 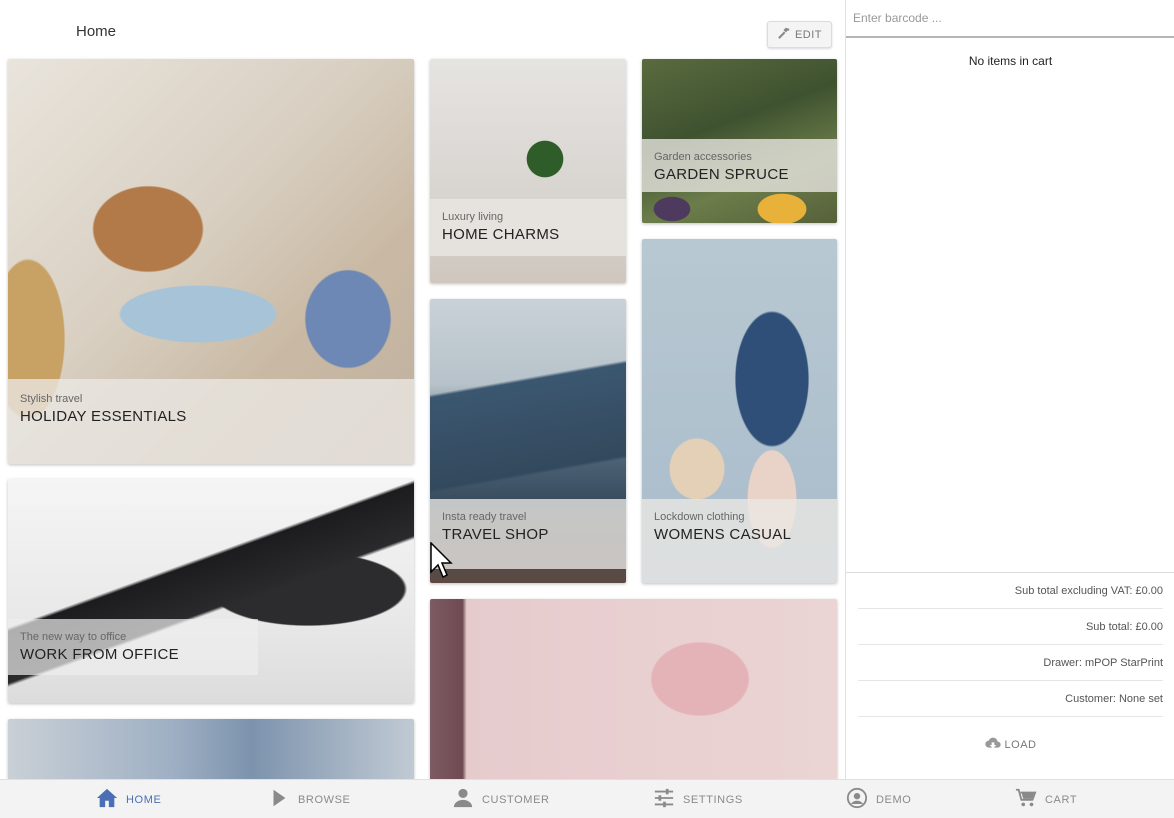 I want to click on nav-home: HOME, so click(x=128, y=799).